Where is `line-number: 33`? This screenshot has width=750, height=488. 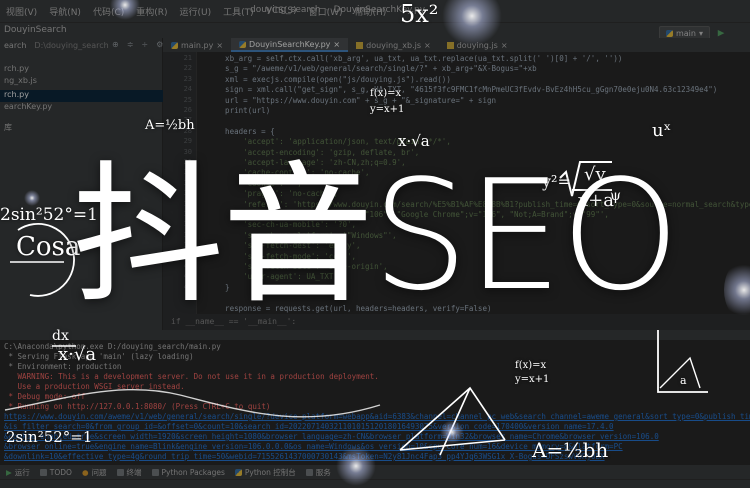 line-number: 33 is located at coordinates (187, 182).